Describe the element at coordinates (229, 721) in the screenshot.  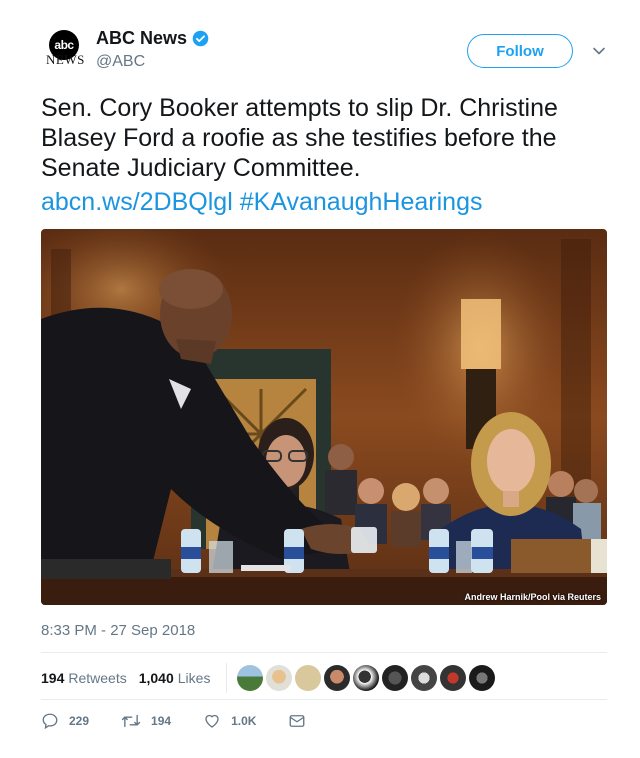
I see `like-action: 1.0K` at that location.